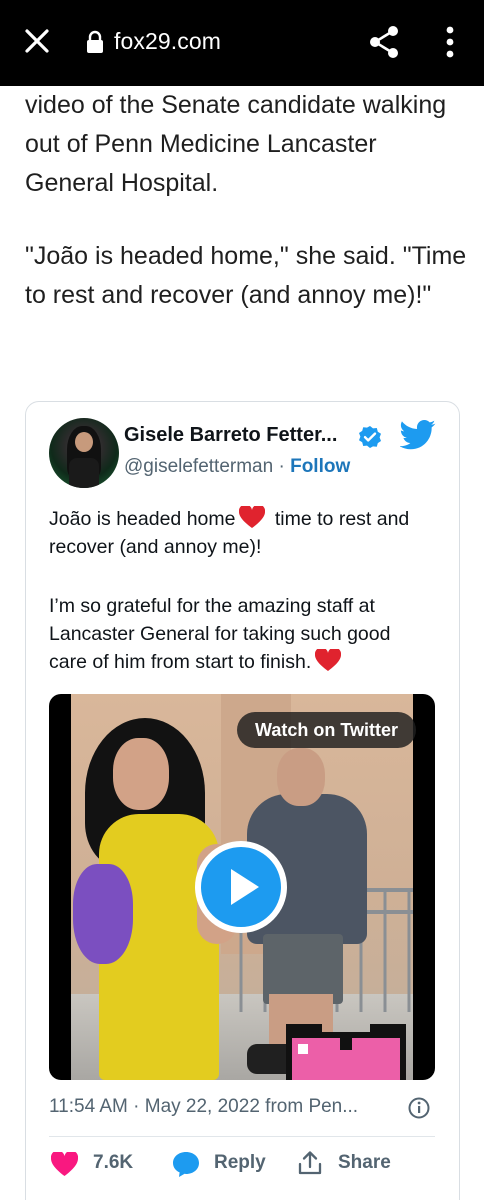 The height and width of the screenshot is (1200, 484). Describe the element at coordinates (95, 41) in the screenshot. I see `lock-icon` at that location.